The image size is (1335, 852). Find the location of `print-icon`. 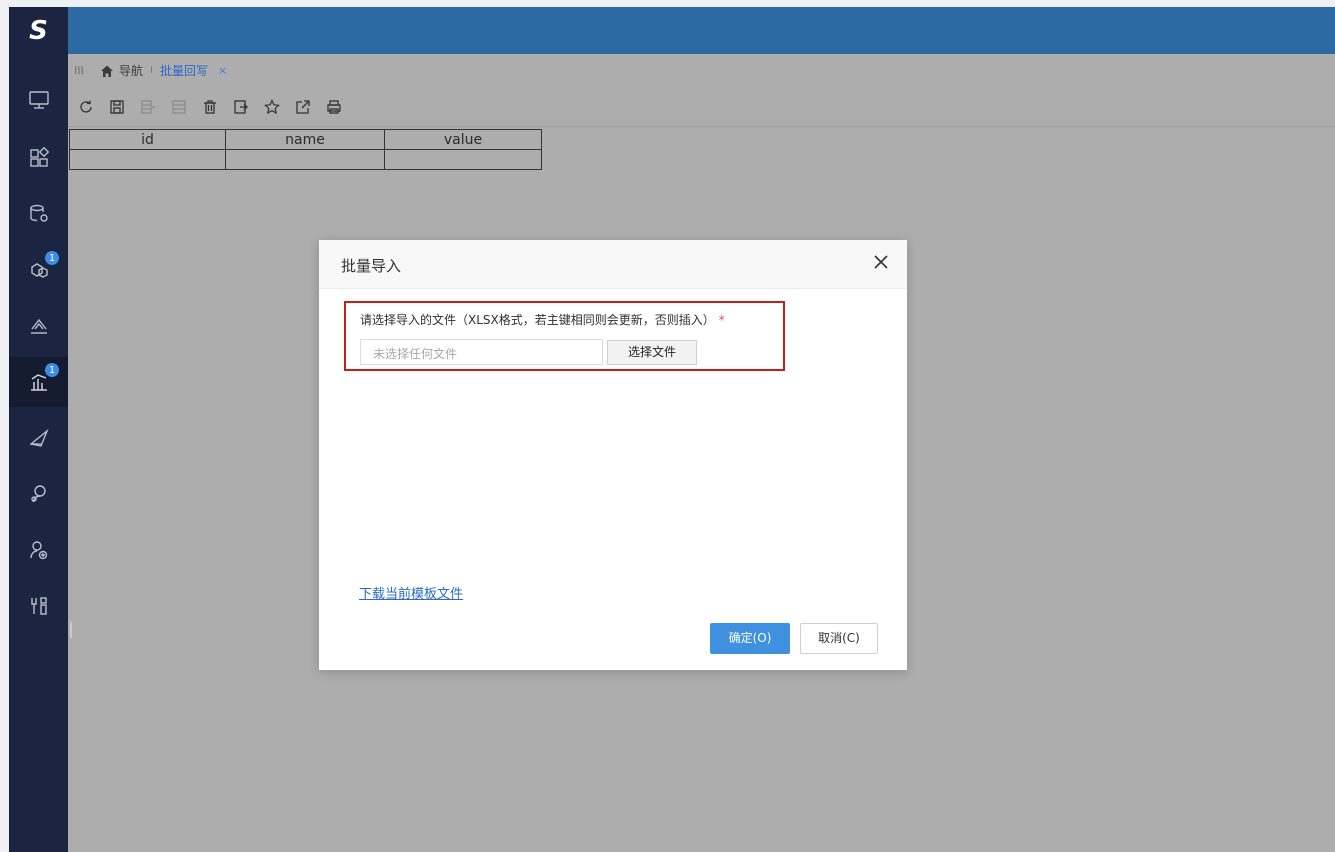

print-icon is located at coordinates (334, 106).